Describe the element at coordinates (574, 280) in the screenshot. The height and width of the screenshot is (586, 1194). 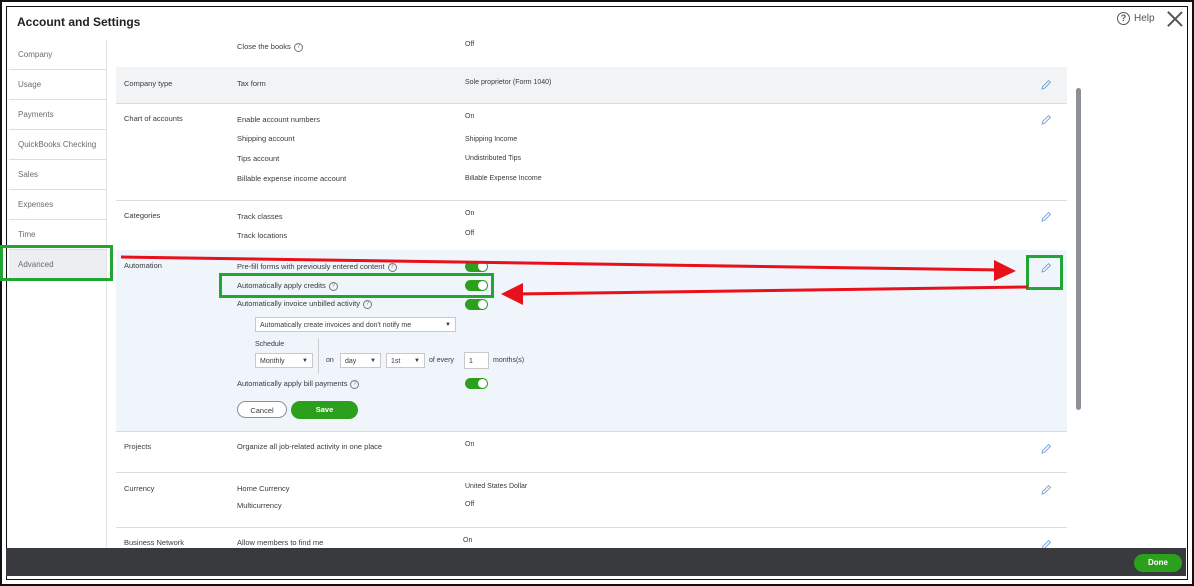
I see `annotation-arrows` at that location.